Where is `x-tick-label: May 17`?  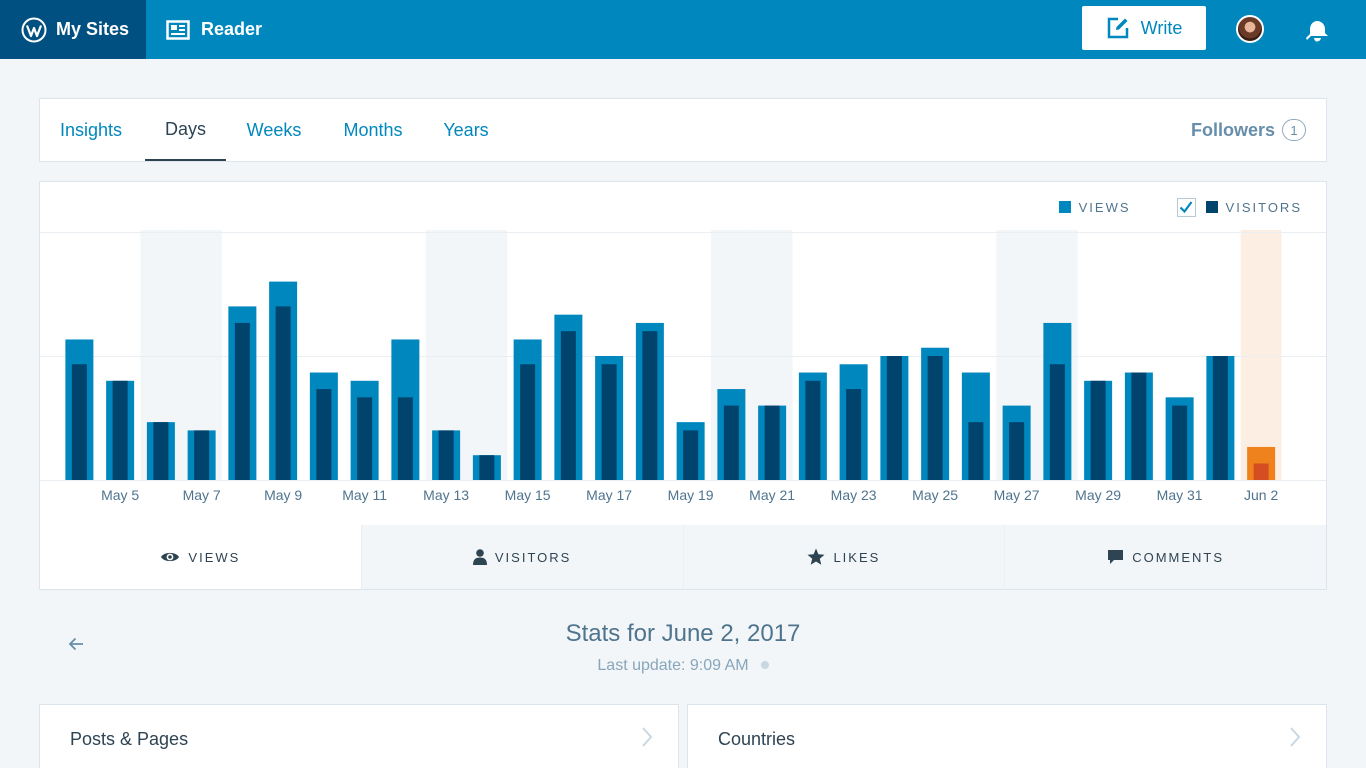 x-tick-label: May 17 is located at coordinates (609, 495).